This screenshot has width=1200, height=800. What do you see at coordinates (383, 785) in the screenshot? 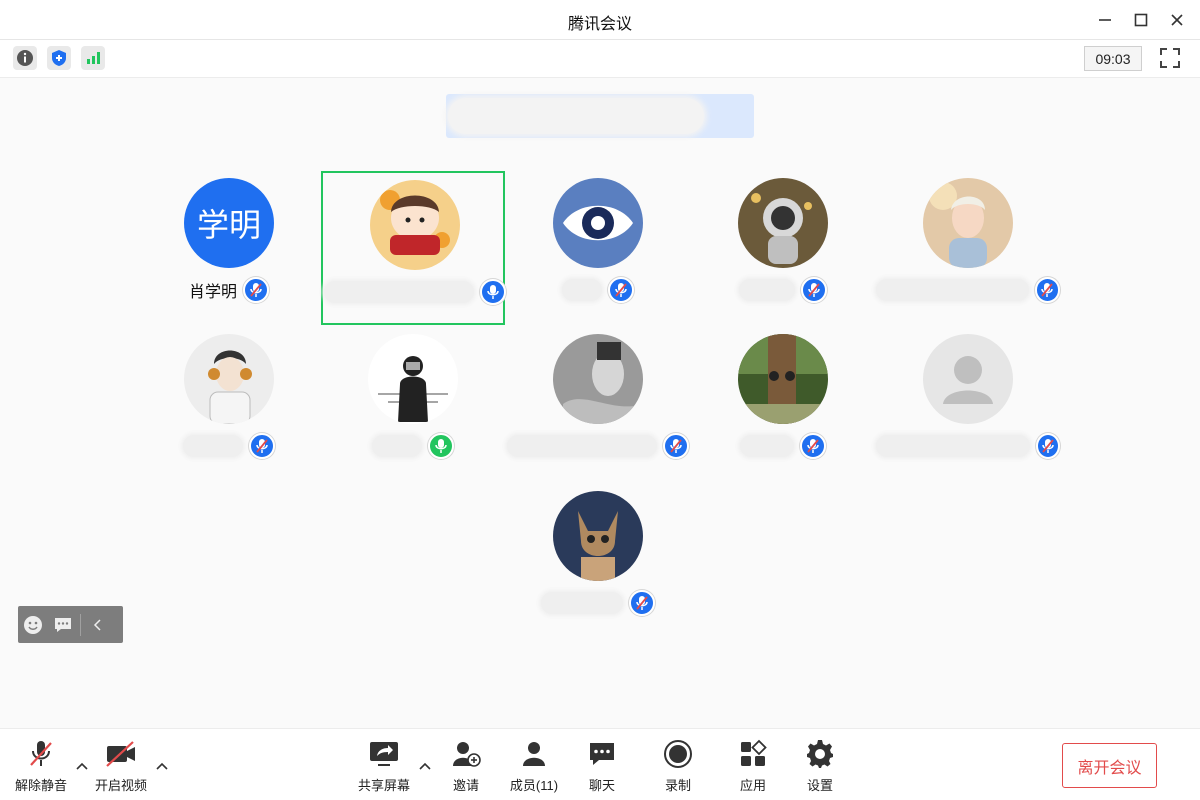
I see `share-screen-label: 共享屏幕` at bounding box center [383, 785].